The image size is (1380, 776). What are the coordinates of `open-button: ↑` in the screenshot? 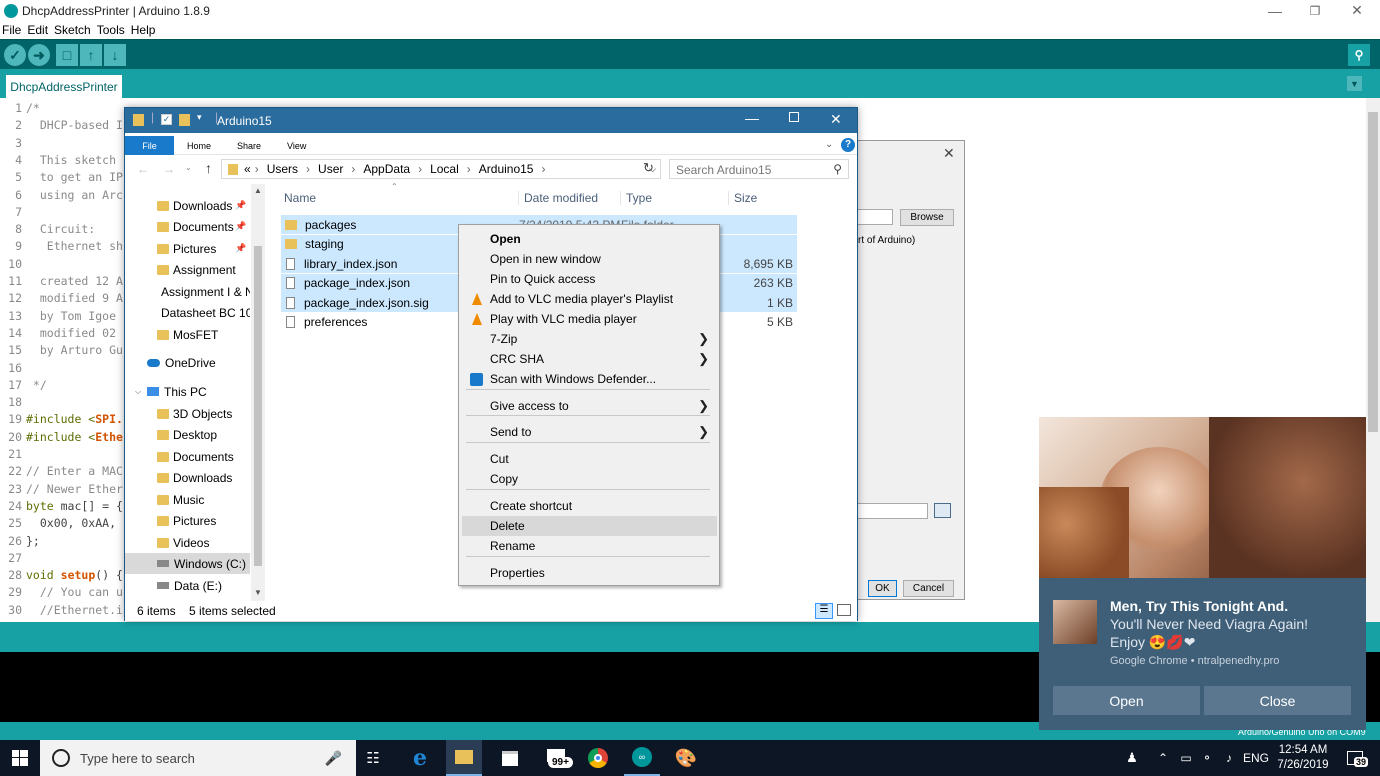 It's located at (91, 55).